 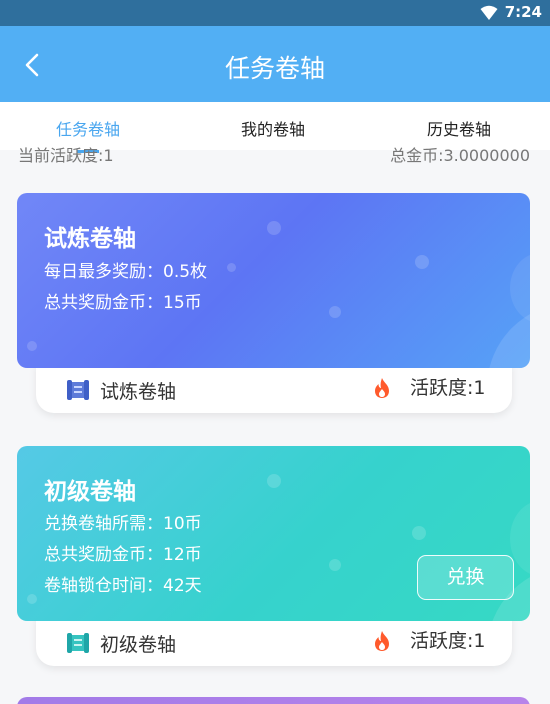 I want to click on total-coins: 总金币:3.0000000, so click(x=460, y=155).